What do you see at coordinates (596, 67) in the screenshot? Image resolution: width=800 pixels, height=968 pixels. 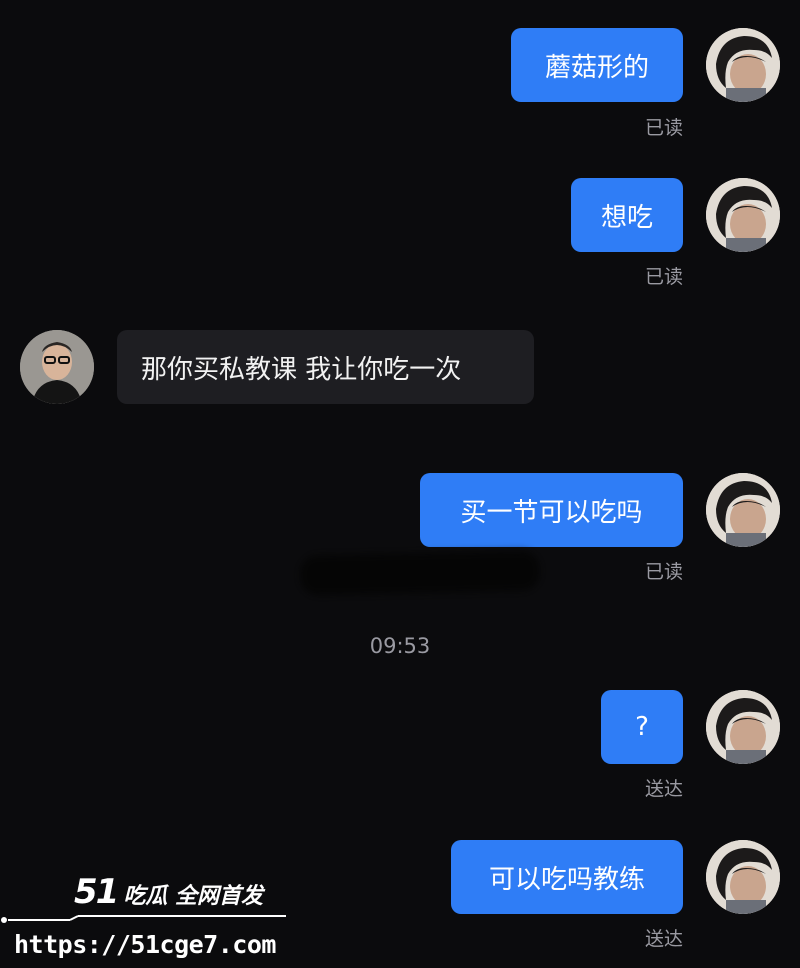 I see `message-text: 蘑菇形的` at bounding box center [596, 67].